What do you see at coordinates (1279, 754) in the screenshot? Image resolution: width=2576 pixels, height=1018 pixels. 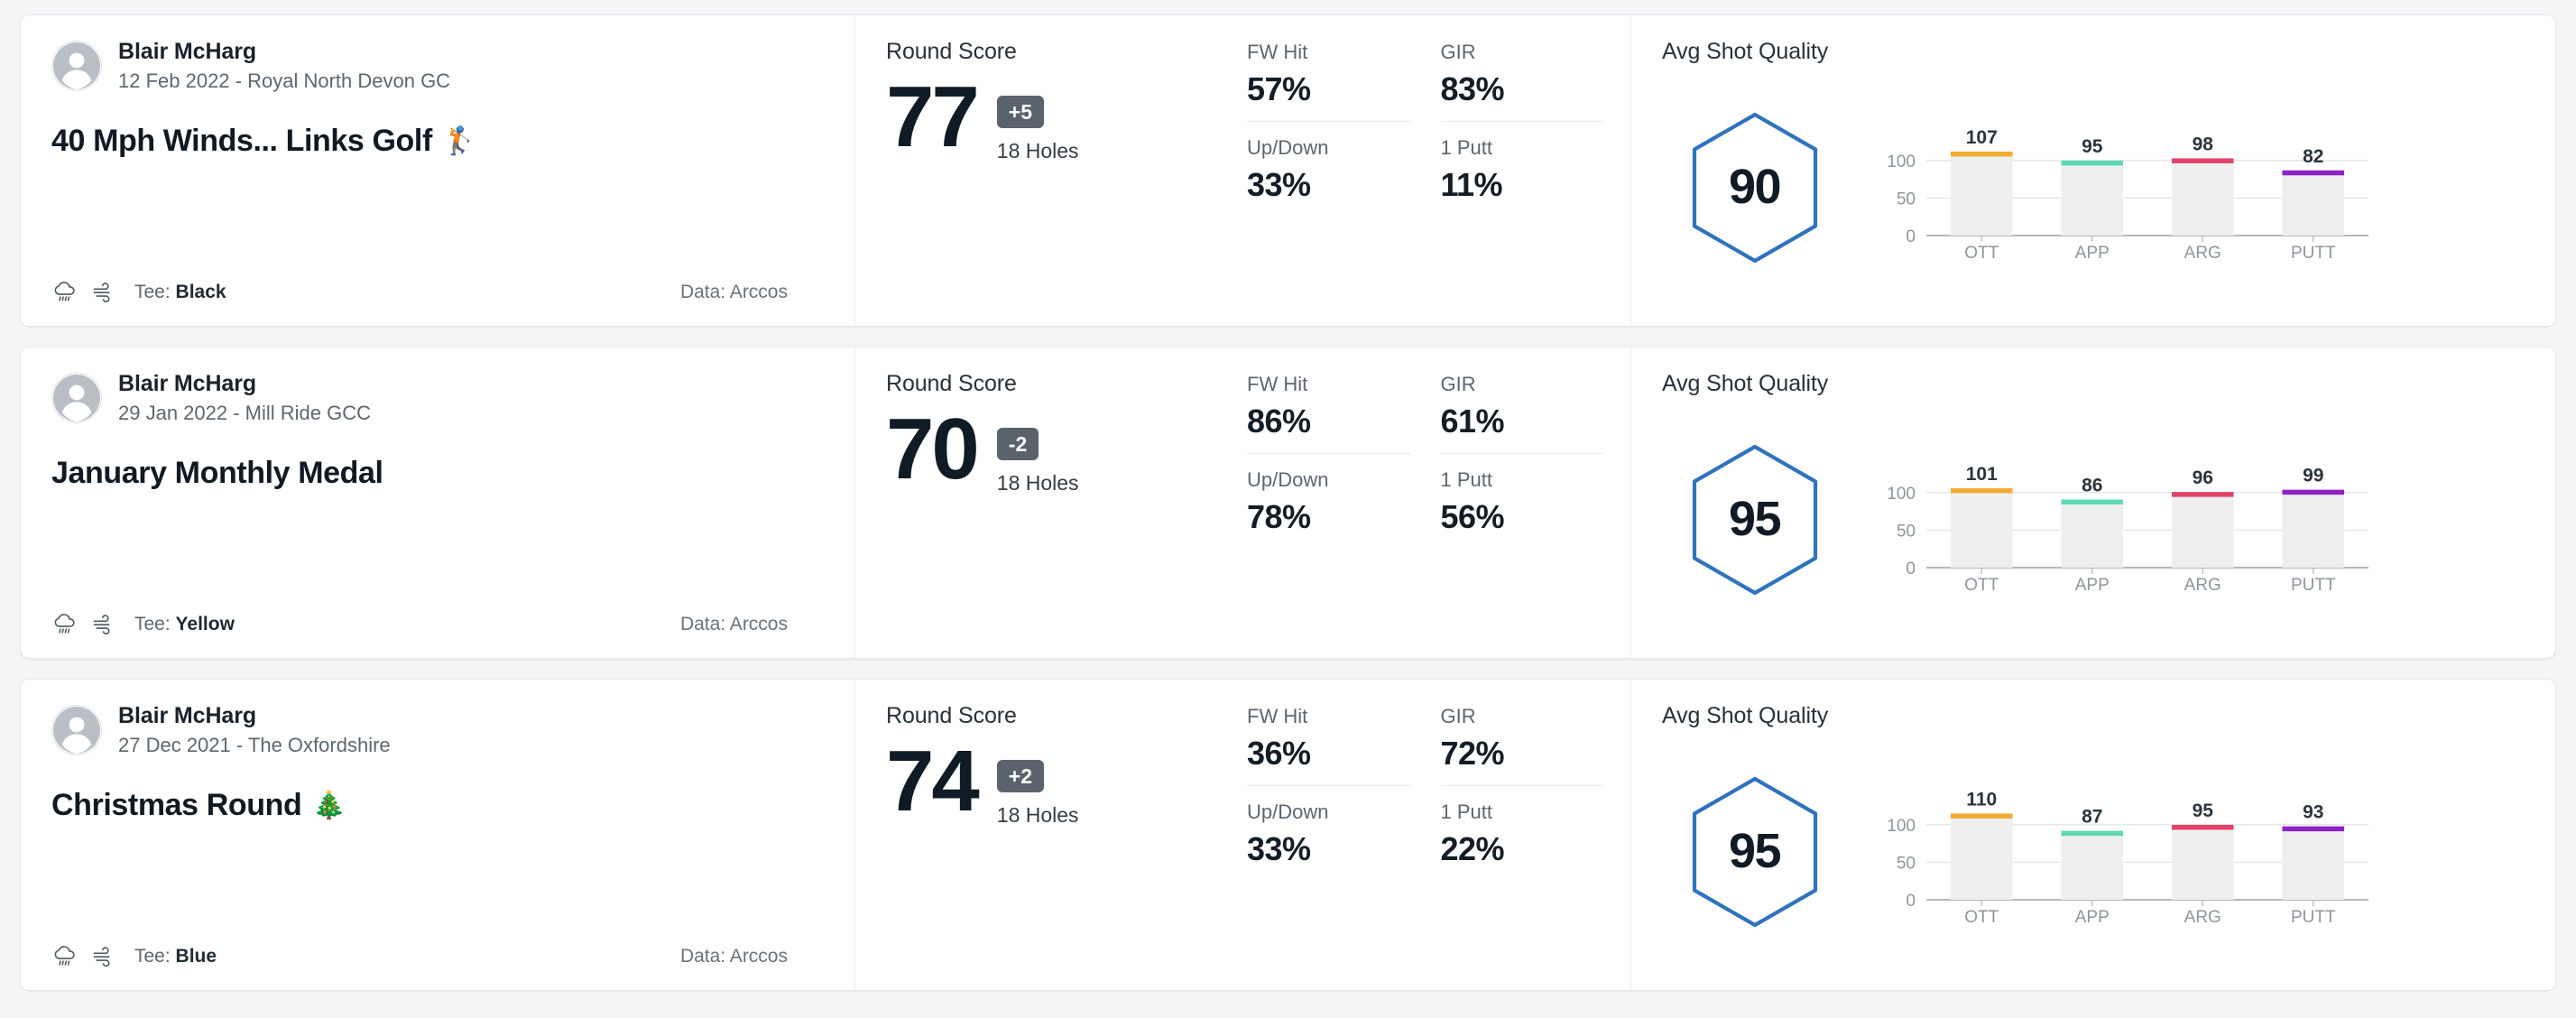 I see `stat-value: 36%` at bounding box center [1279, 754].